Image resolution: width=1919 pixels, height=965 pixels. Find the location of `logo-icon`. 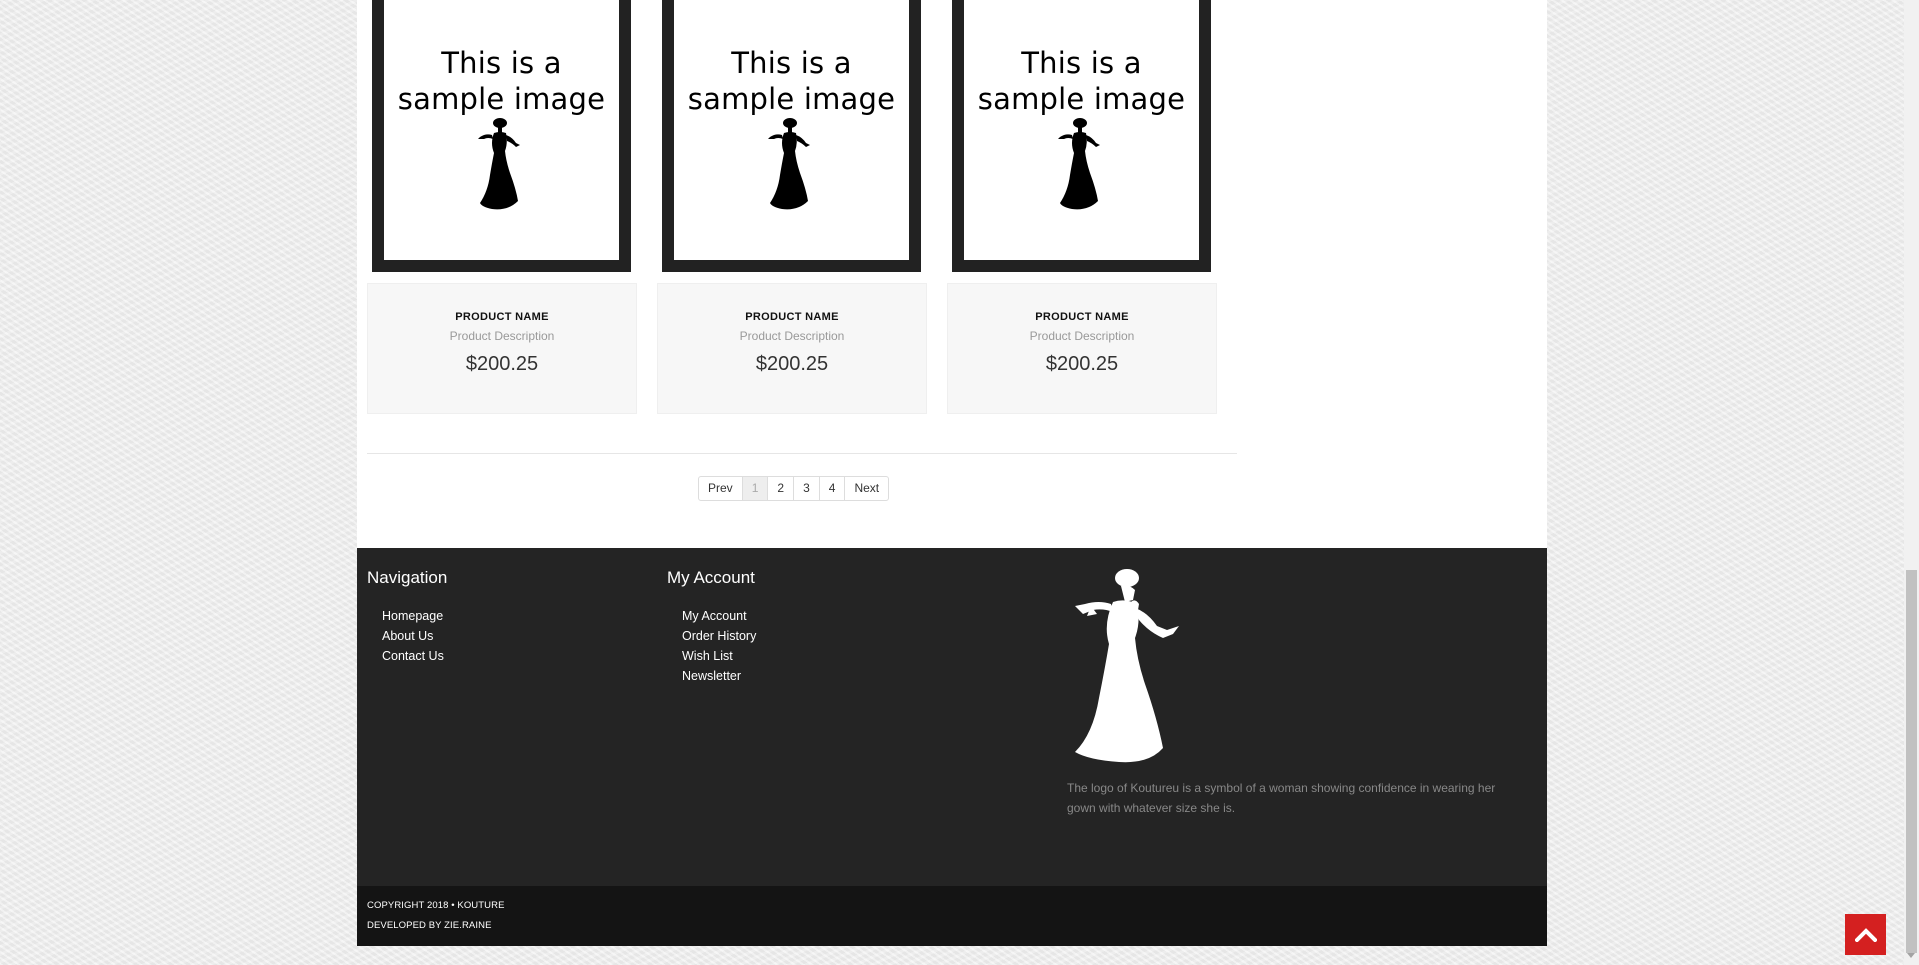

logo-icon is located at coordinates (1127, 666).